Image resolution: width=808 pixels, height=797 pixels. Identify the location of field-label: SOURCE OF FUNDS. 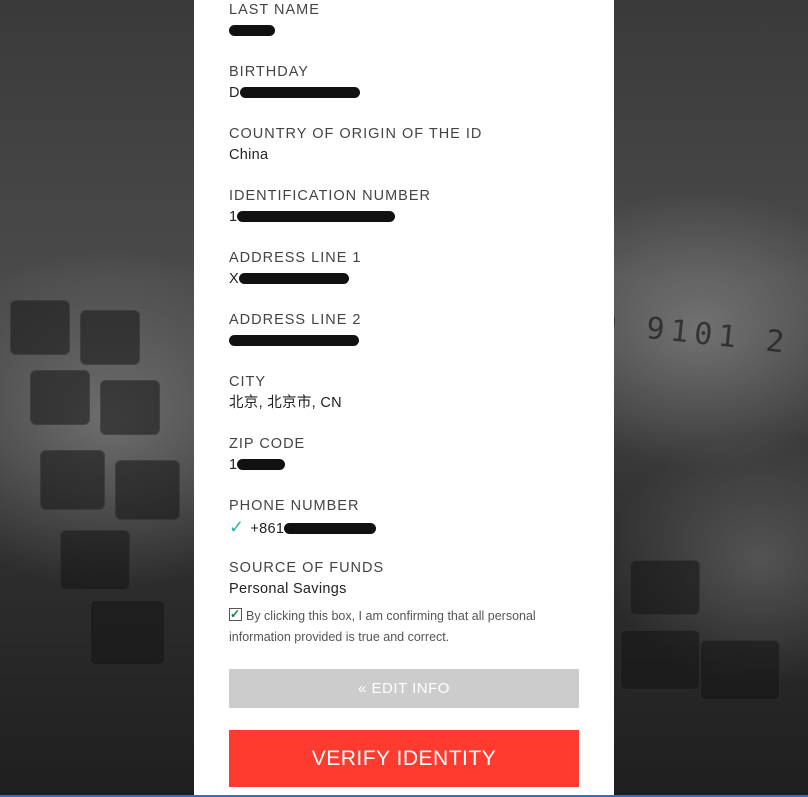
(307, 568).